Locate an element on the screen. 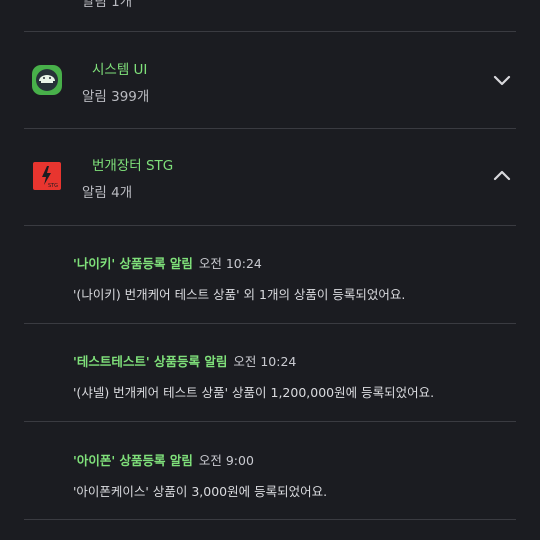 This screenshot has width=540, height=540. logo-text: STG is located at coordinates (53, 186).